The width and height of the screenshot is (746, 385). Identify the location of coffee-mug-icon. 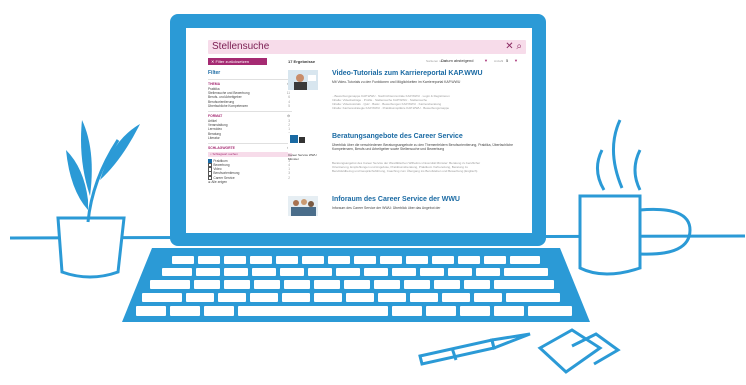
(635, 197).